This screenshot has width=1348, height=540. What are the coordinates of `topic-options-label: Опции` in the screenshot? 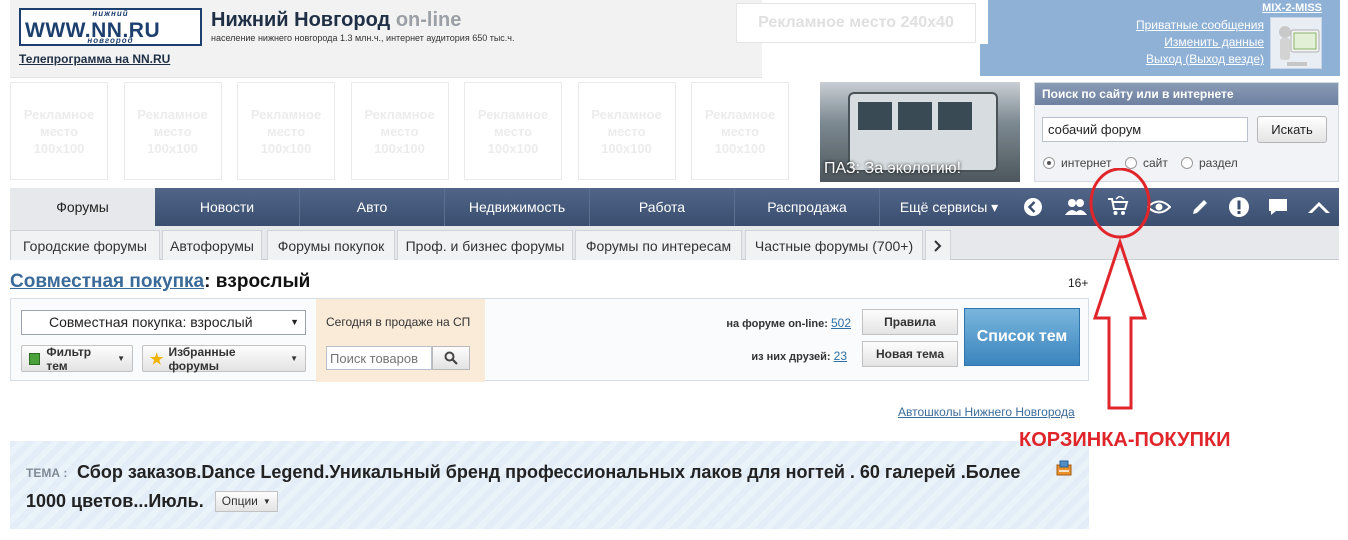 It's located at (239, 501).